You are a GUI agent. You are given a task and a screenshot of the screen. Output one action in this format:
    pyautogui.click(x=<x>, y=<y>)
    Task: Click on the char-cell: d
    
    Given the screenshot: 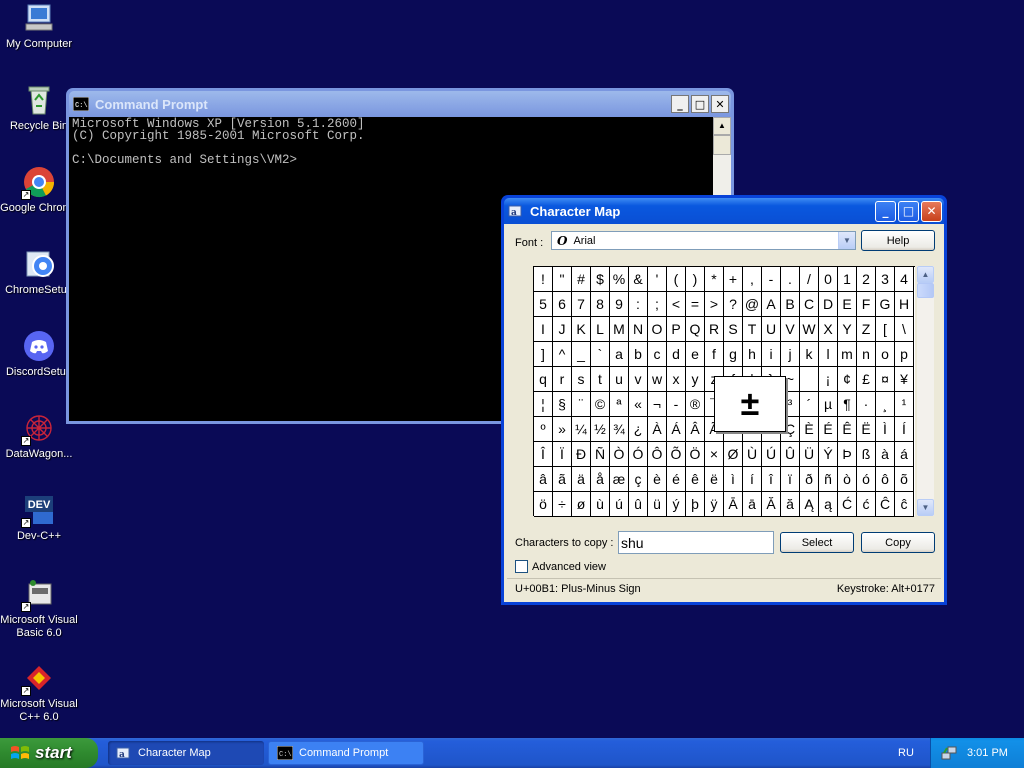 What is the action you would take?
    pyautogui.click(x=676, y=354)
    